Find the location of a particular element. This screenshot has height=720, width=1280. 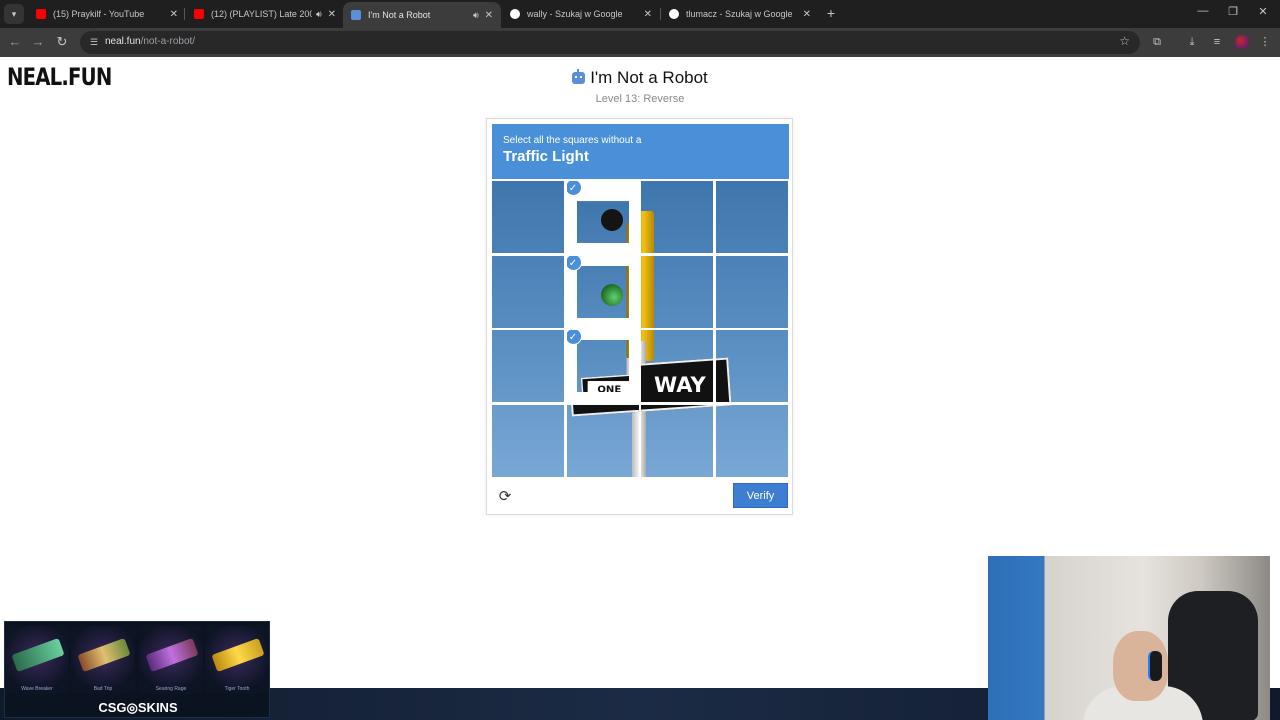

captcha-cell-10: ONEWAY is located at coordinates (677, 366).